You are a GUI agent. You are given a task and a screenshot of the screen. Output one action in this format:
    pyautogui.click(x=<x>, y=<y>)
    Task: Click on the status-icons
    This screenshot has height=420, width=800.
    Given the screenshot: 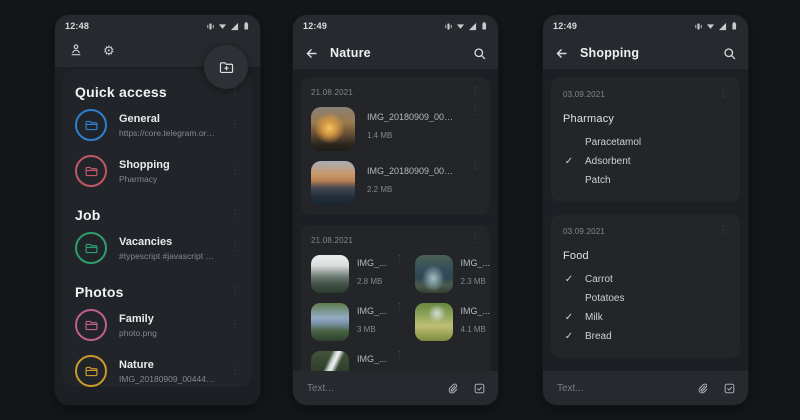 What is the action you would take?
    pyautogui.click(x=228, y=26)
    